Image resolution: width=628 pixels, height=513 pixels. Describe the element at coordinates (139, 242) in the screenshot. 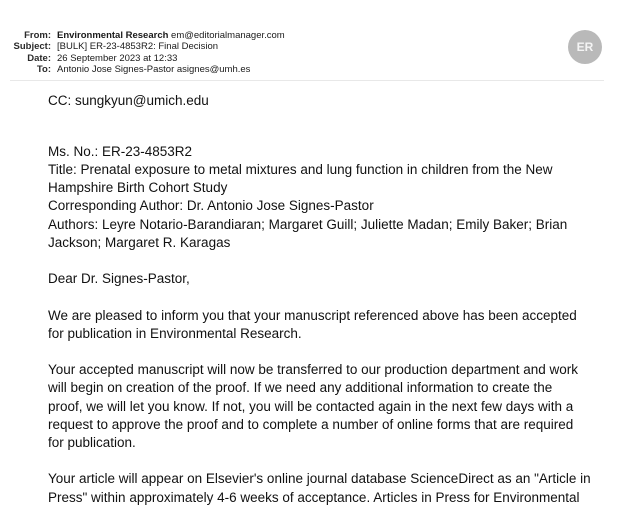

I see `authors-line-2: Jackson; Margaret R. Karagas` at that location.